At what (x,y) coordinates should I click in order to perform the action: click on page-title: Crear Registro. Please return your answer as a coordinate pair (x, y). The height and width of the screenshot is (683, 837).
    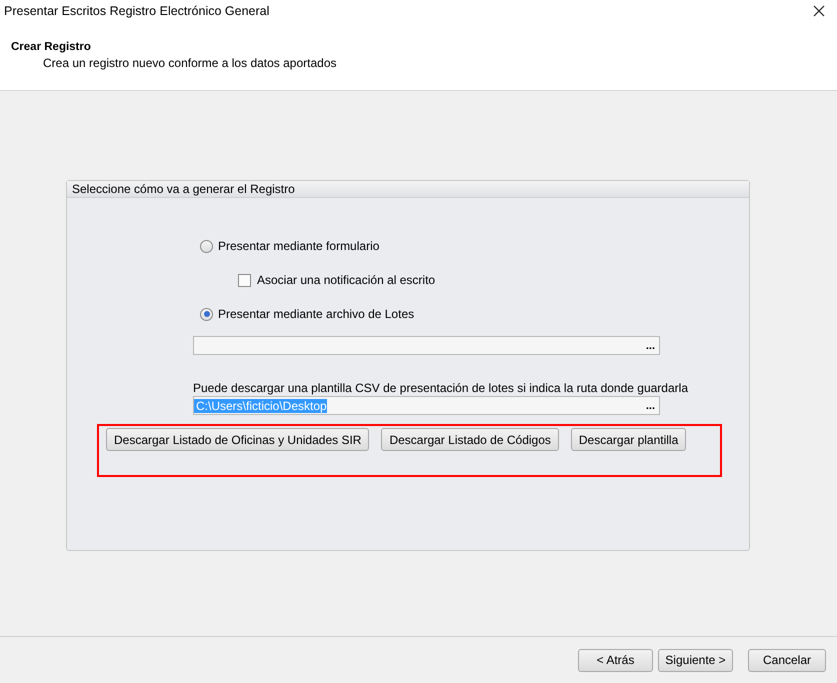
    Looking at the image, I should click on (51, 47).